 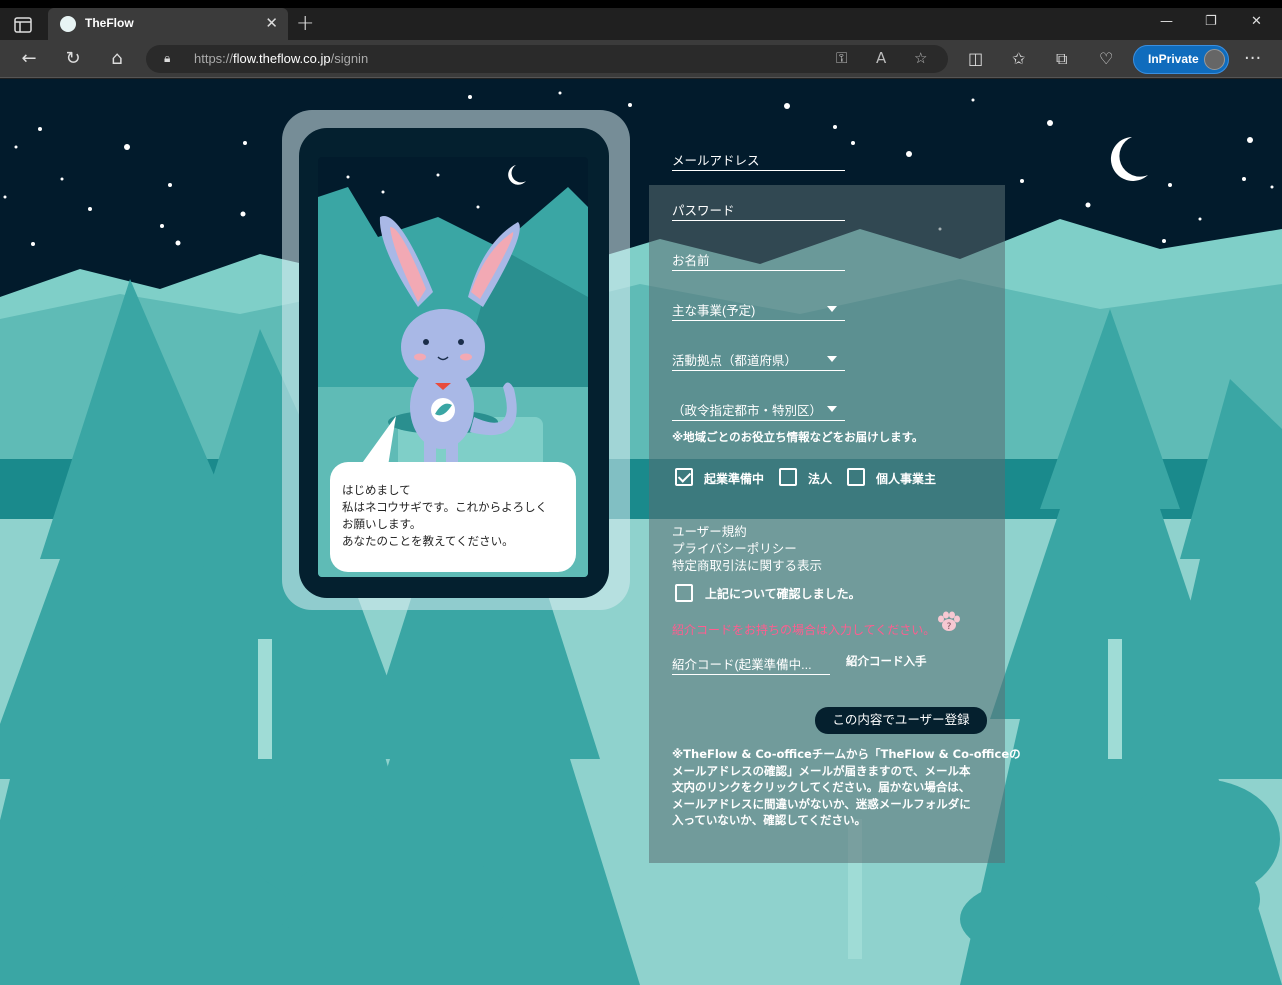 I want to click on tab-bar: TheFlow ✕ + — ❐ ✕, so click(x=641, y=20).